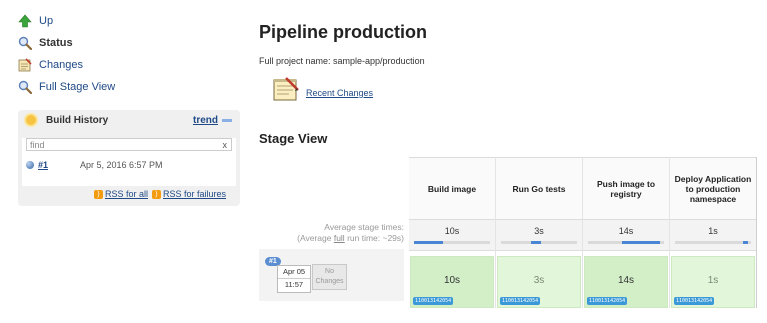 Image resolution: width=767 pixels, height=323 pixels. What do you see at coordinates (315, 238) in the screenshot?
I see `avg-label-2a: (Average` at bounding box center [315, 238].